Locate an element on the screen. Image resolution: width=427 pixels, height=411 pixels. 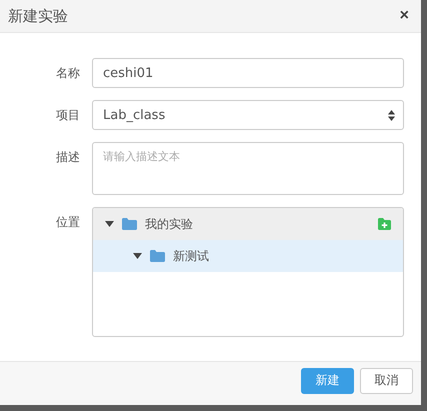
field-label: 描述 is located at coordinates (68, 157).